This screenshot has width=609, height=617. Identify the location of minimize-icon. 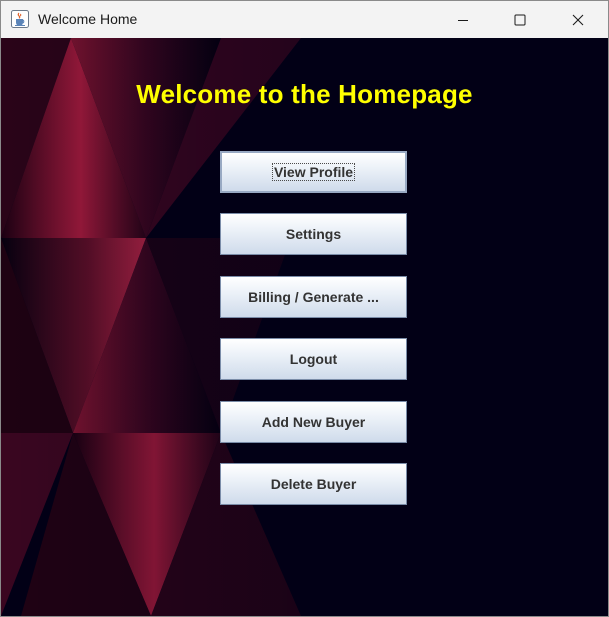
(463, 20).